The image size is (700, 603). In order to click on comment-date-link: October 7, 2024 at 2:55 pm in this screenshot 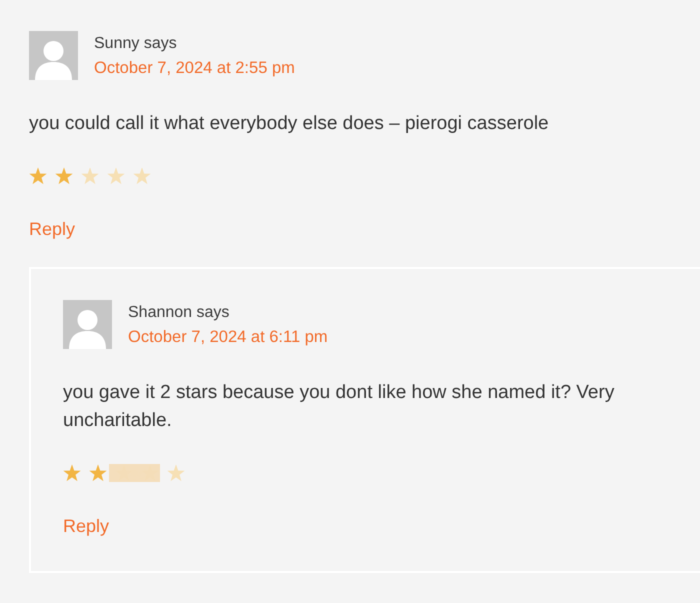, I will do `click(194, 68)`.